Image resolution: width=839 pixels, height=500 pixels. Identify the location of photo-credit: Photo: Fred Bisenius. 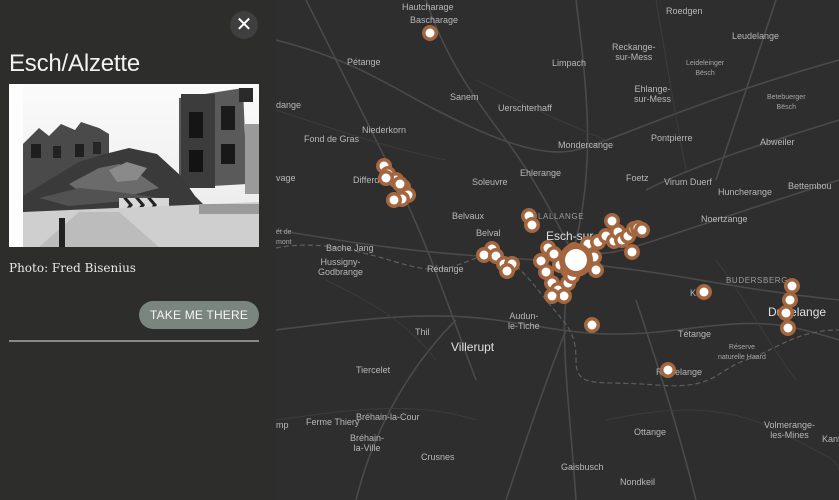
(72, 268).